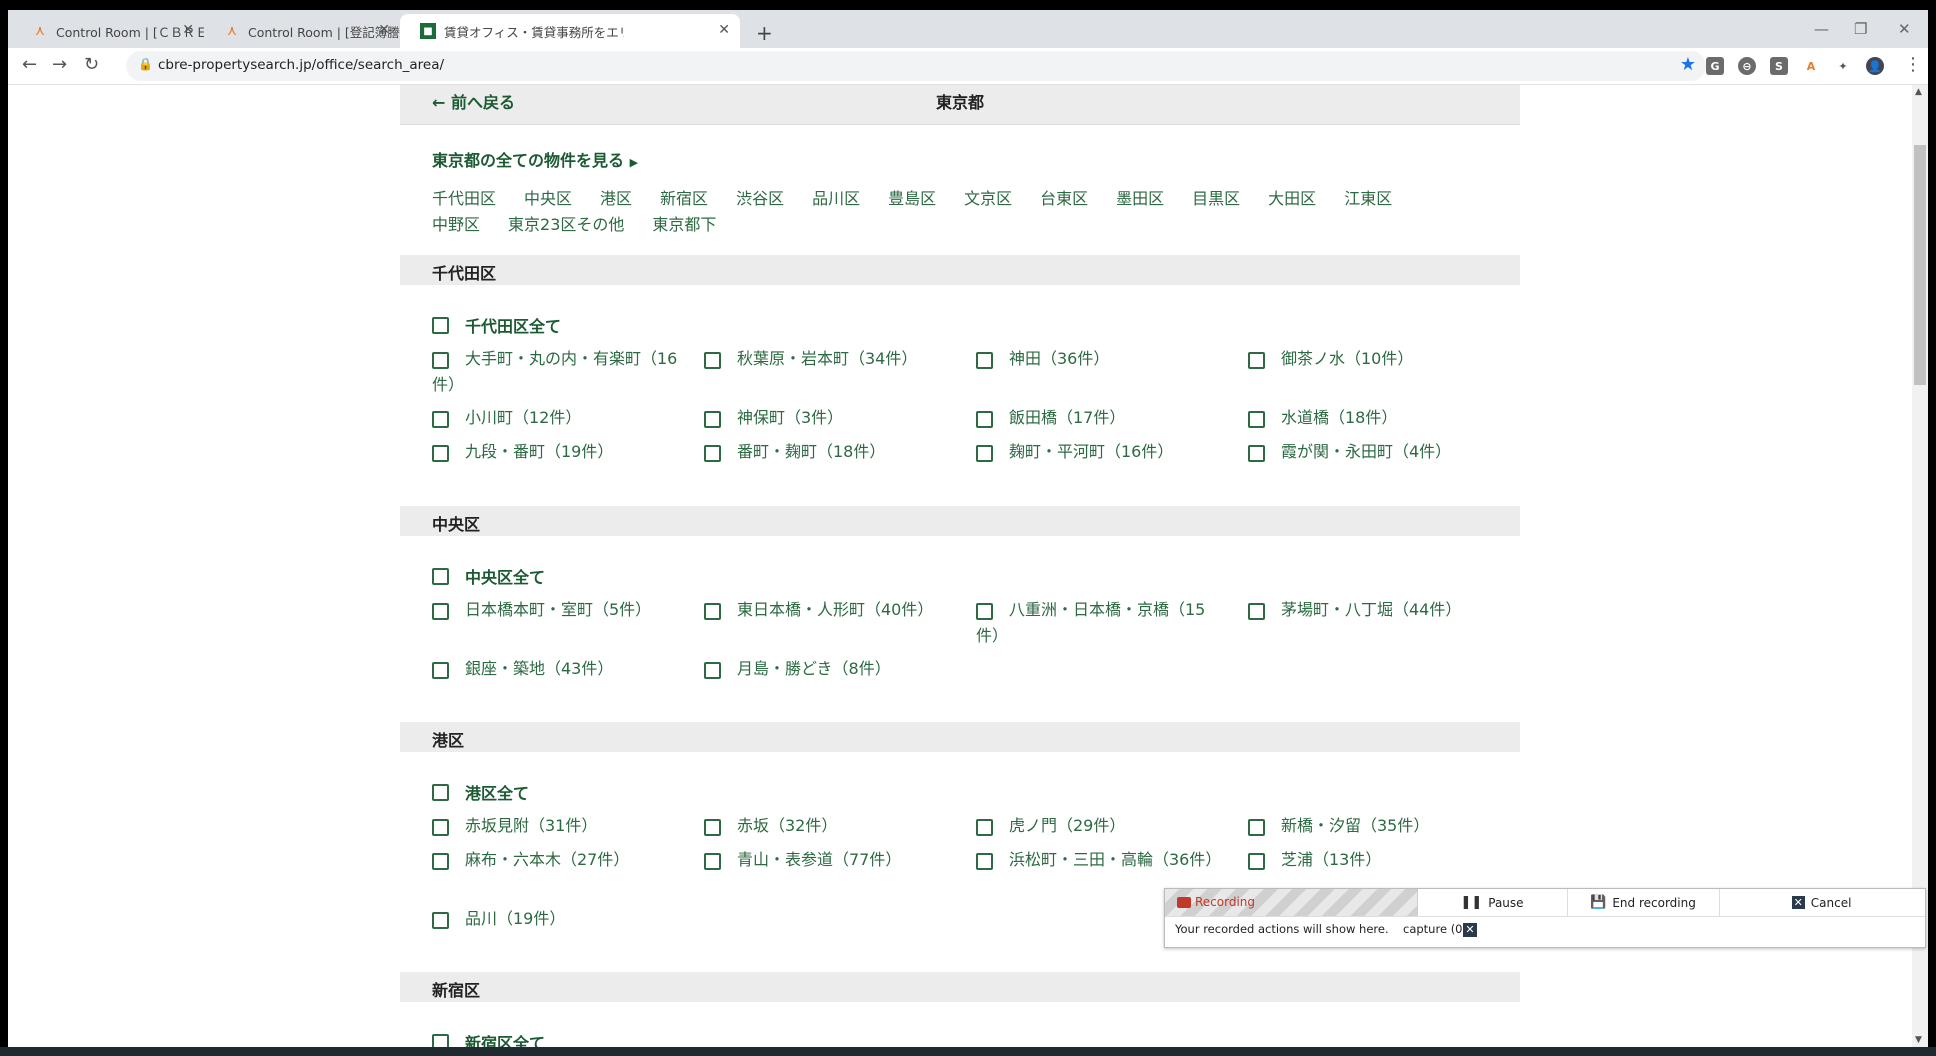 This screenshot has height=1056, width=1936. What do you see at coordinates (1492, 902) in the screenshot?
I see `pause-button: ❚❚ Pause` at bounding box center [1492, 902].